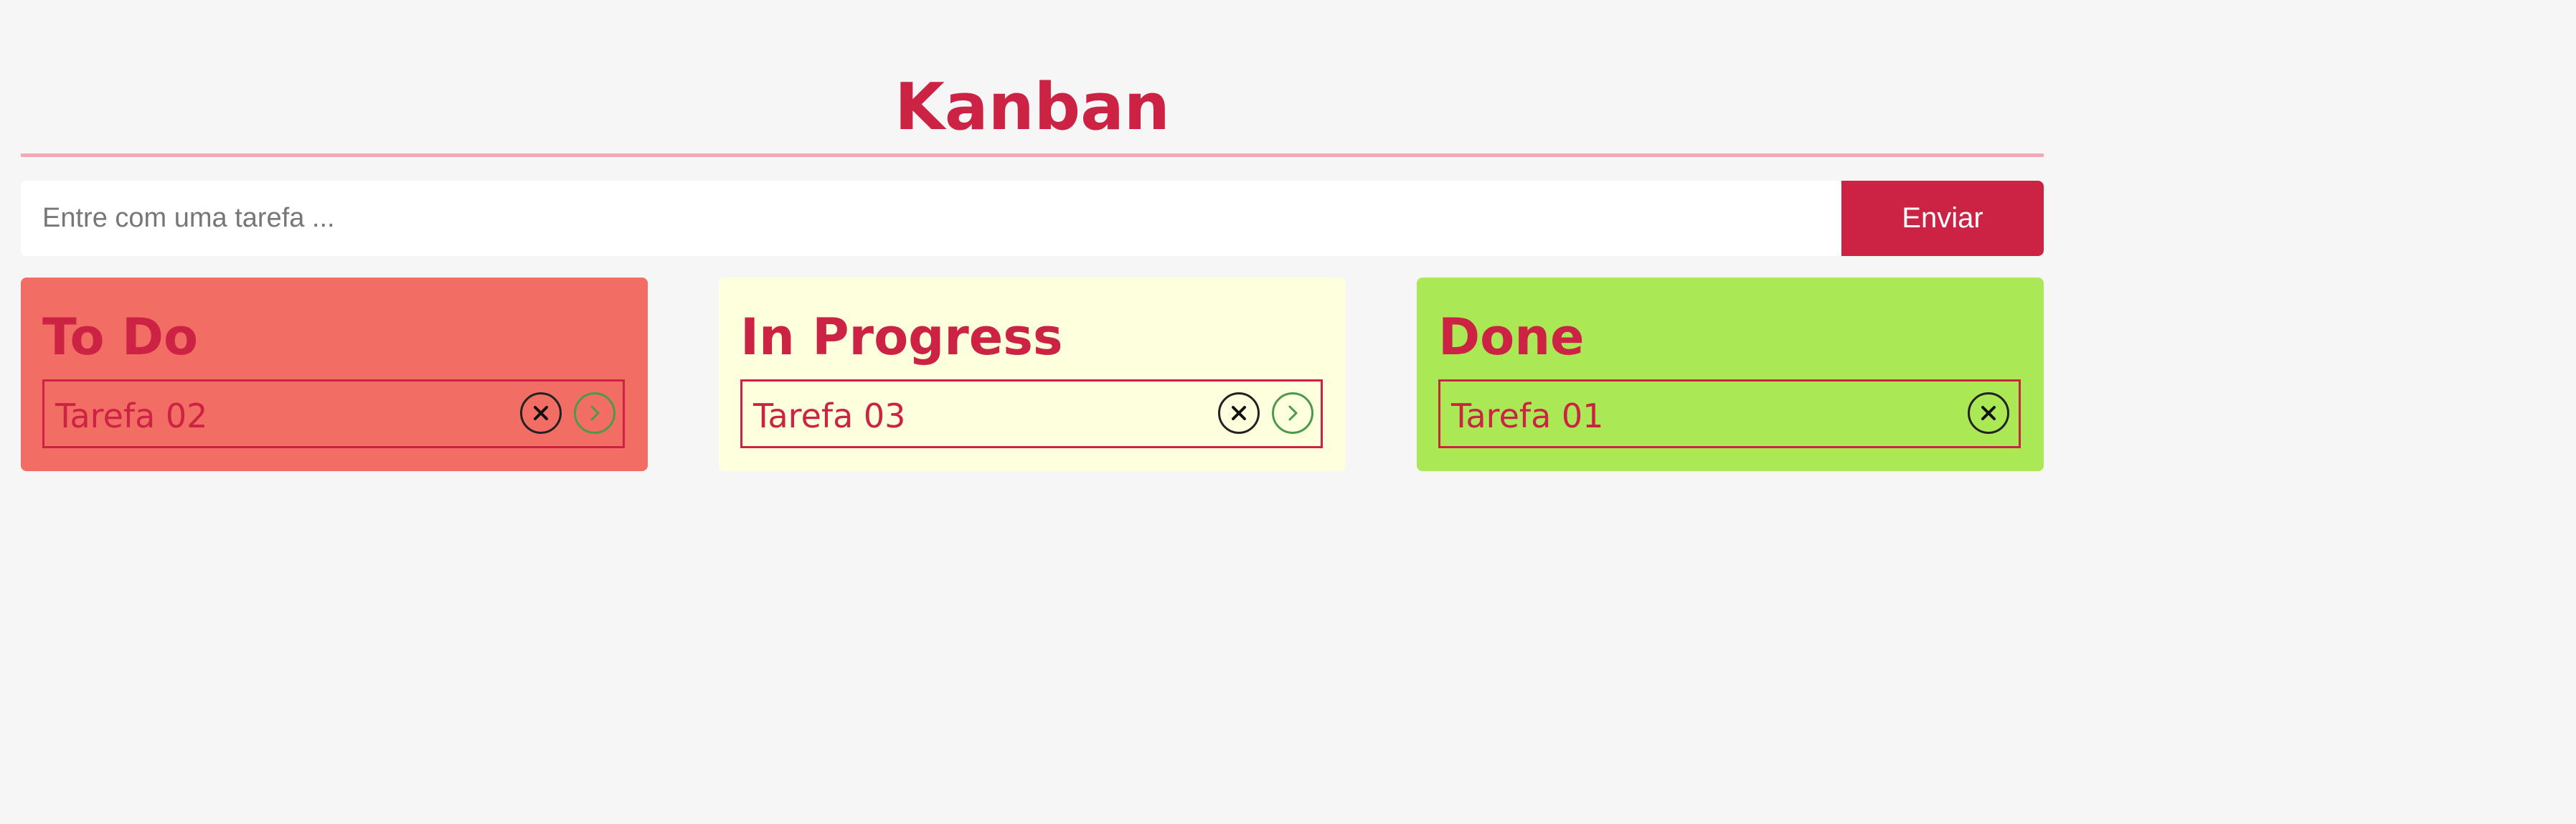 The height and width of the screenshot is (824, 2576). Describe the element at coordinates (1942, 218) in the screenshot. I see `submit-button: Enviar` at that location.